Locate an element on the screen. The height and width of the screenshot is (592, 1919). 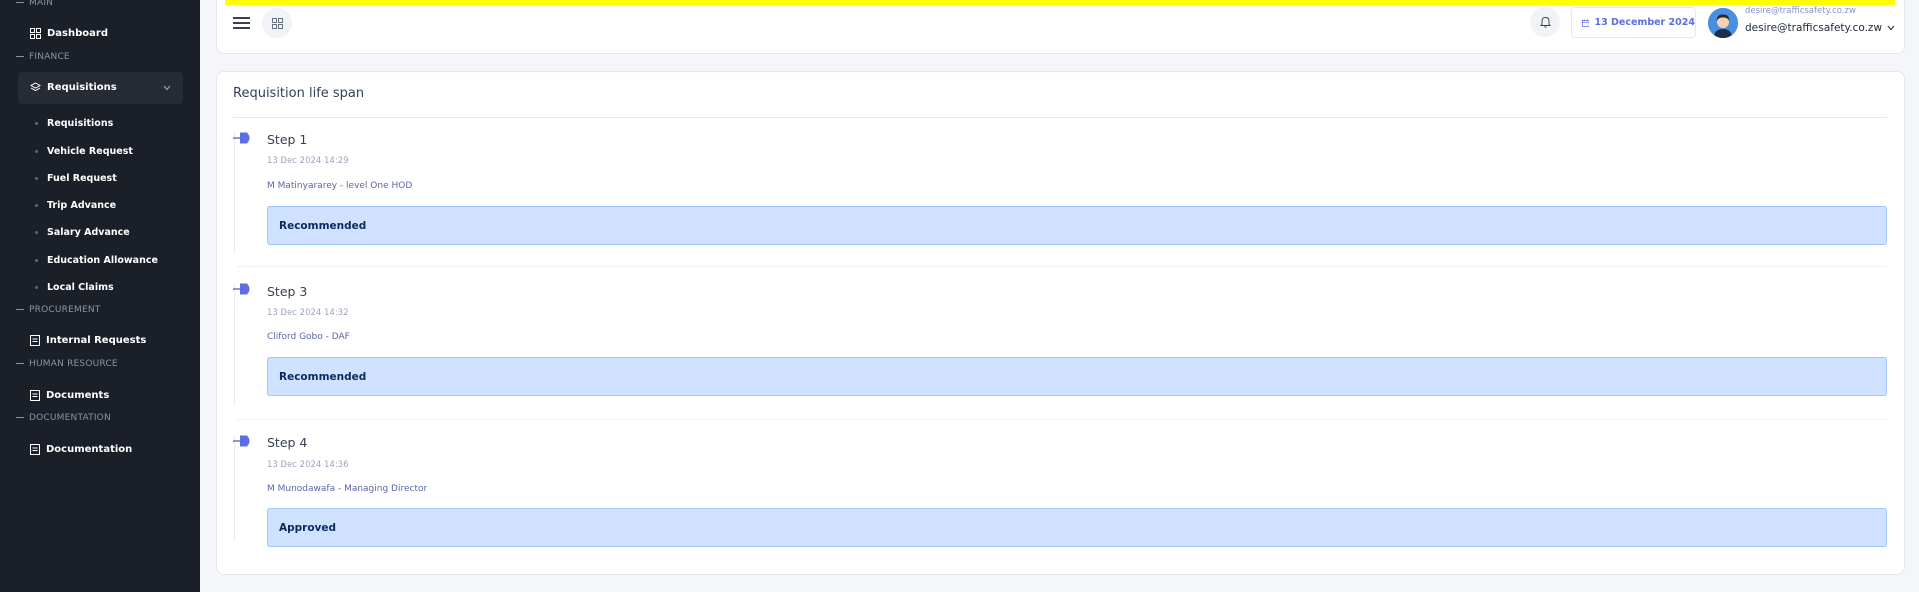
date-display: 13 December 2024 is located at coordinates (1633, 22).